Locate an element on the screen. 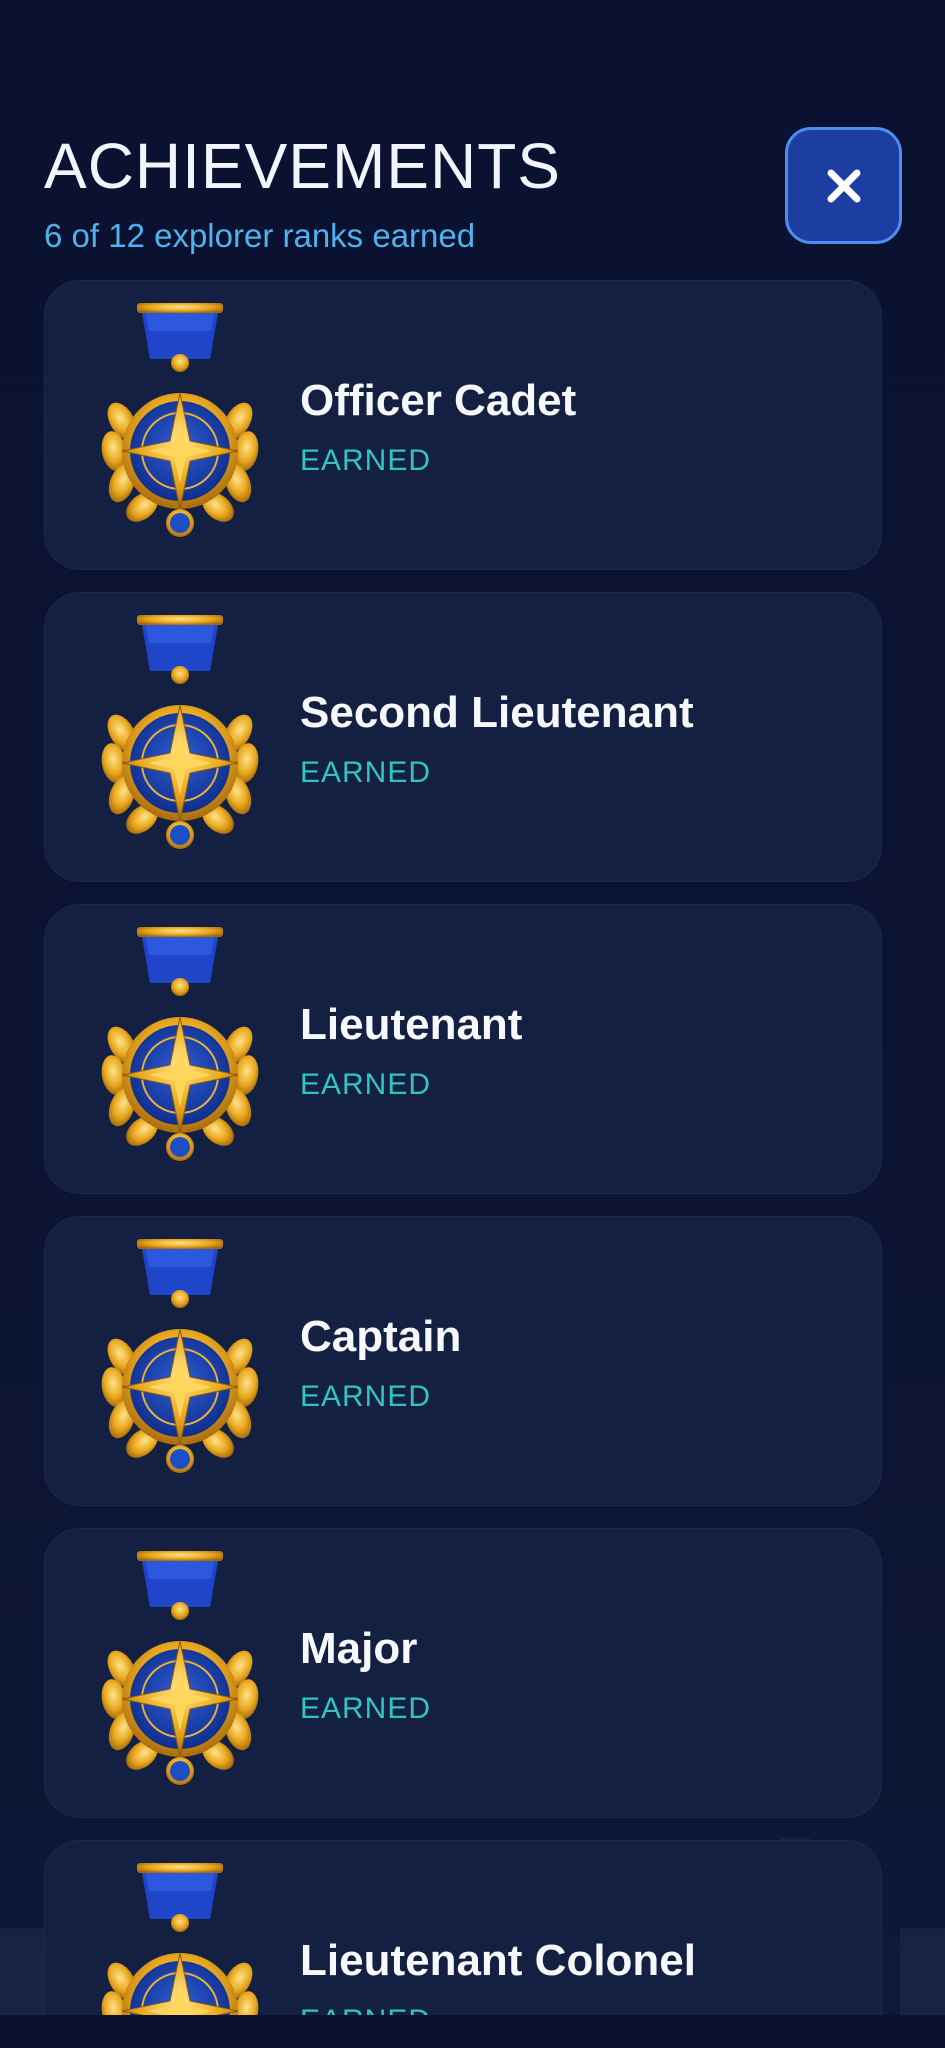 The height and width of the screenshot is (2048, 945). rank-name: Officer Cadet is located at coordinates (438, 400).